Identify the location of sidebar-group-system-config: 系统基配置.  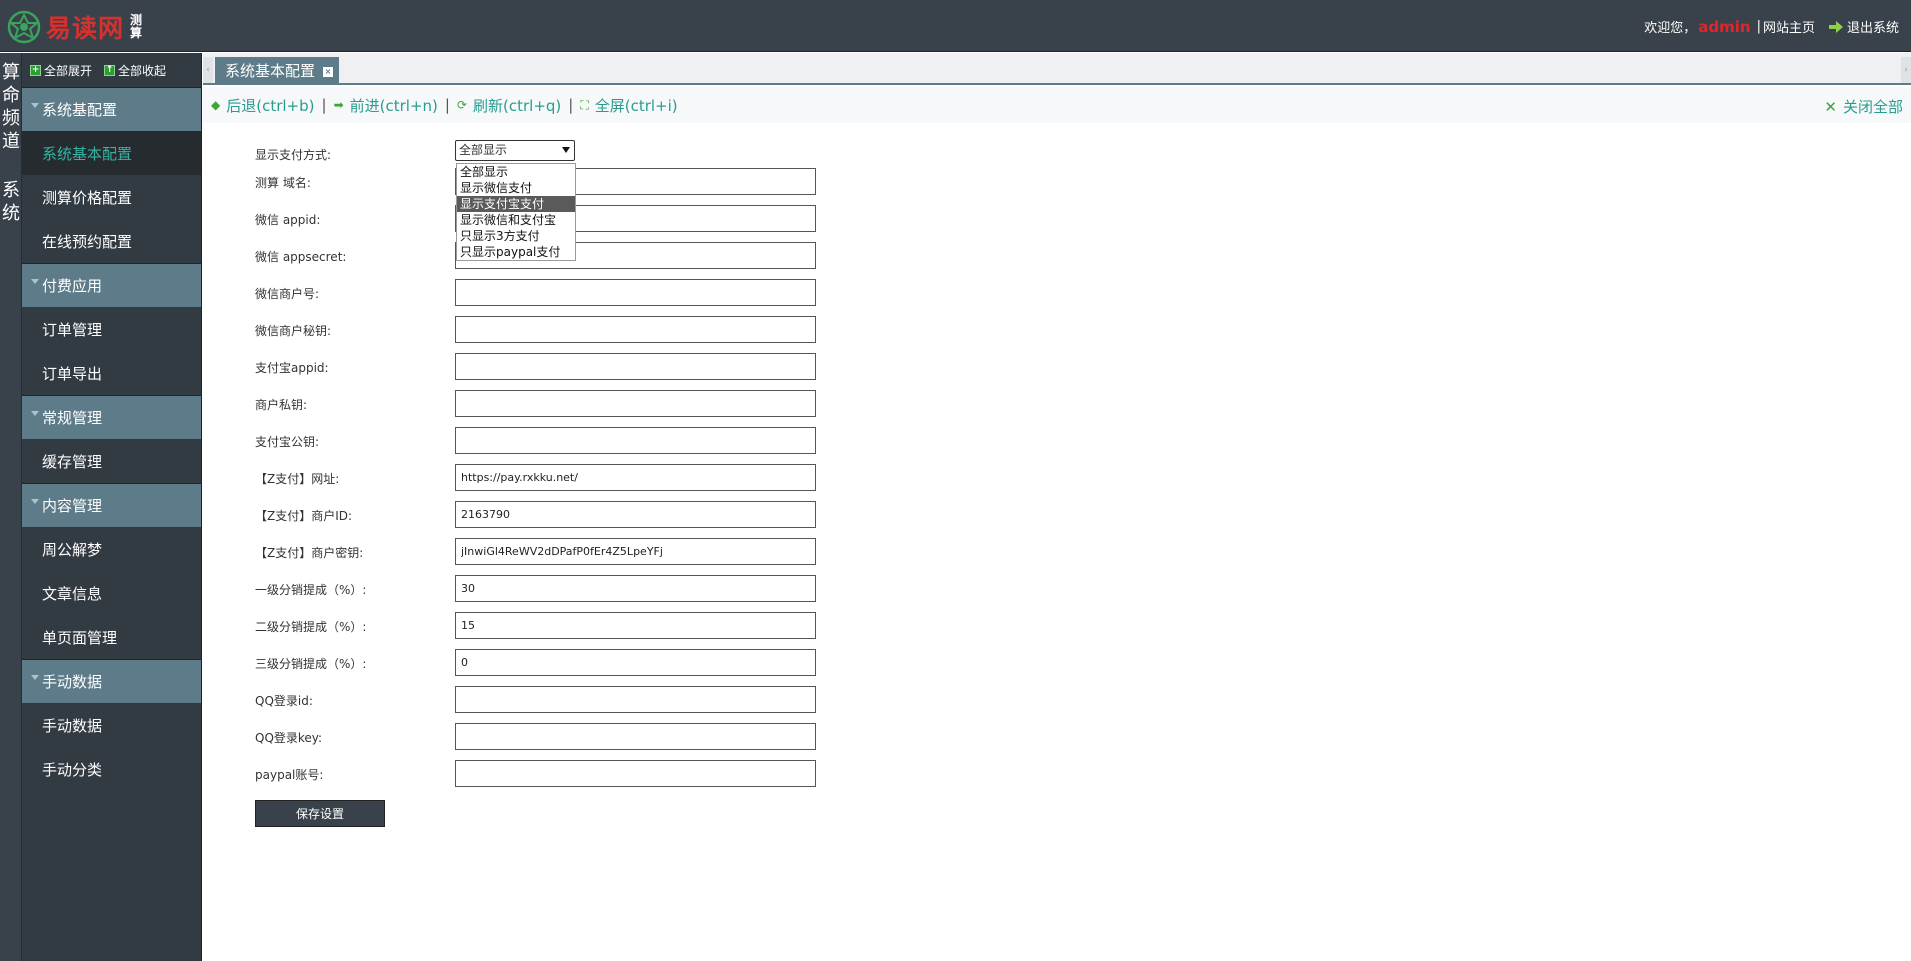
(111, 109).